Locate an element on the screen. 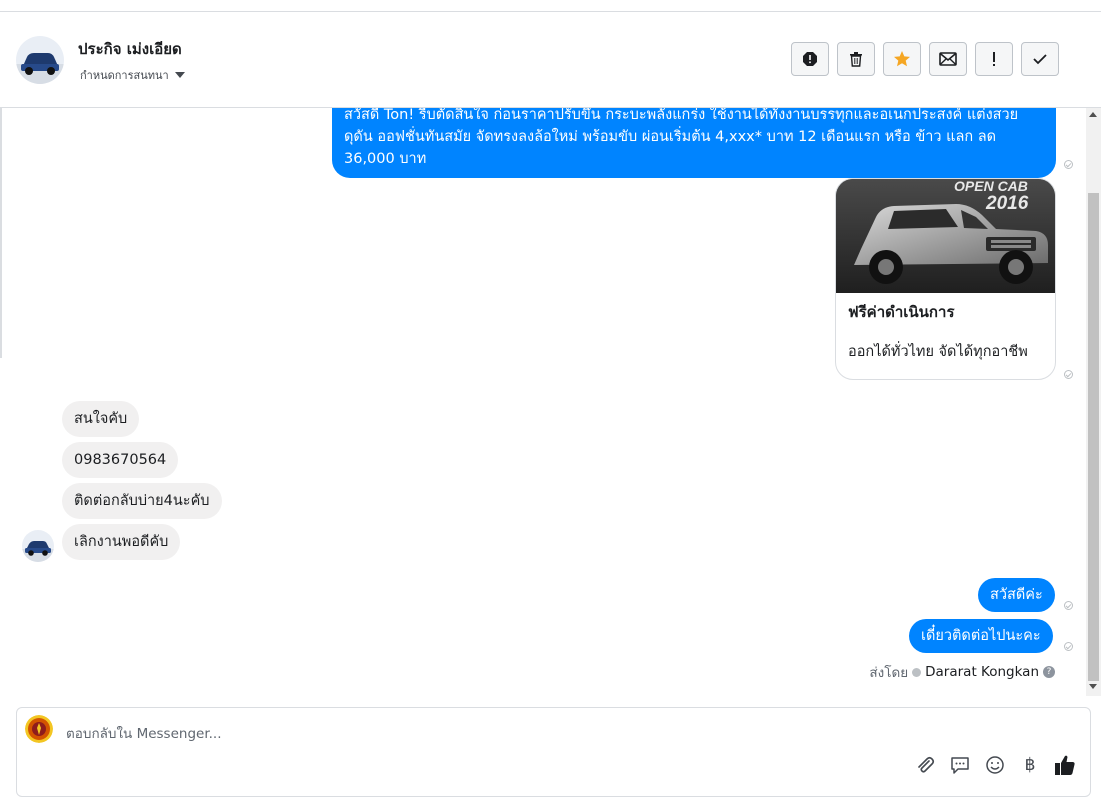 This screenshot has height=797, width=1105. help-icon: ? is located at coordinates (1049, 672).